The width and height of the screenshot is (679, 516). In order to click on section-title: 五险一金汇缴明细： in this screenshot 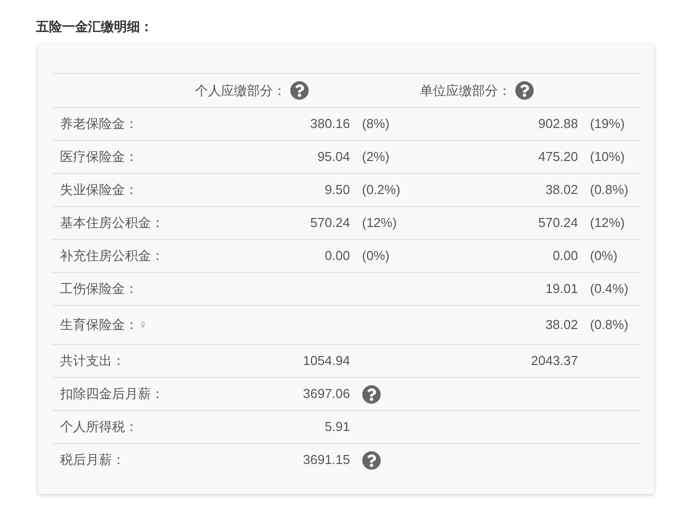, I will do `click(95, 27)`.